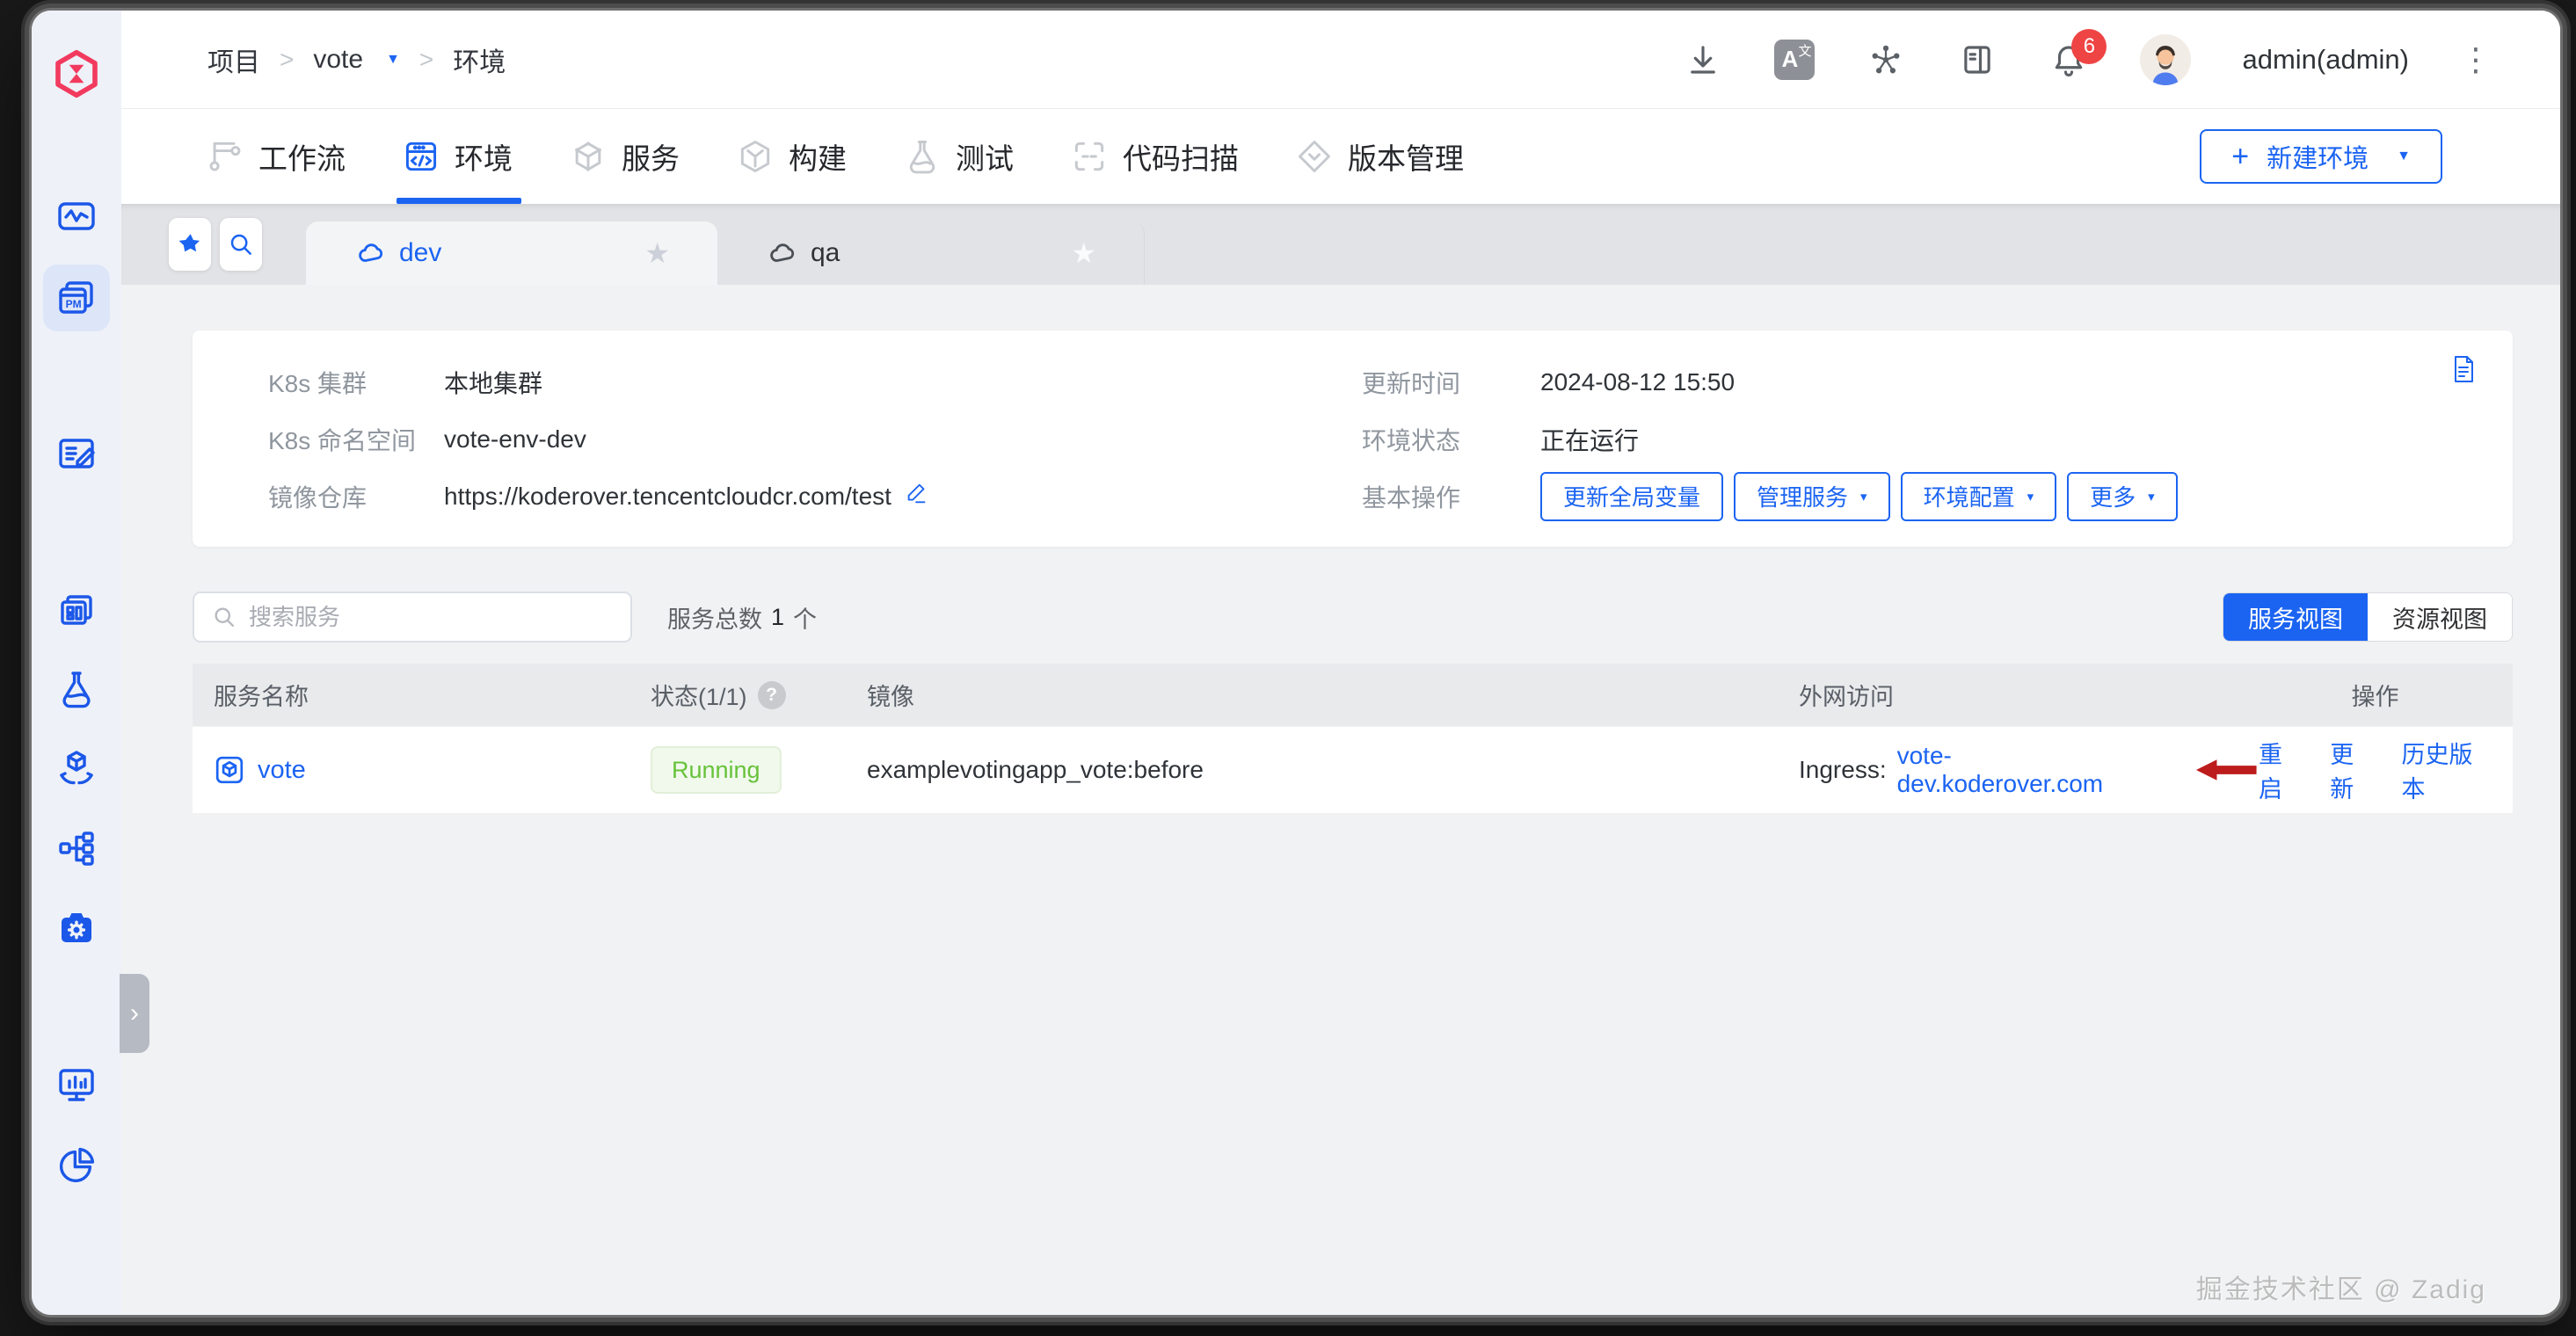  I want to click on service-view-toggle: 服务视图, so click(2295, 617).